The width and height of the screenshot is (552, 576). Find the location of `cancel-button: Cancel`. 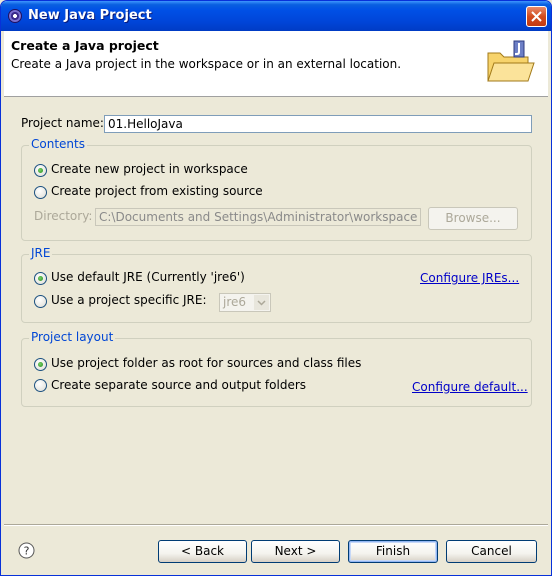

cancel-button: Cancel is located at coordinates (491, 551).